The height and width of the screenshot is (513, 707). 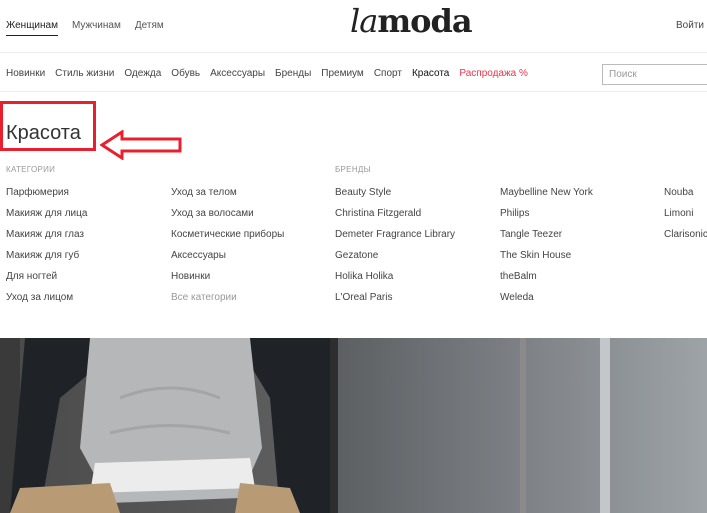 I want to click on top-bar: Женщинам Мужчинам Детям lamoda Войти, so click(x=353, y=26).